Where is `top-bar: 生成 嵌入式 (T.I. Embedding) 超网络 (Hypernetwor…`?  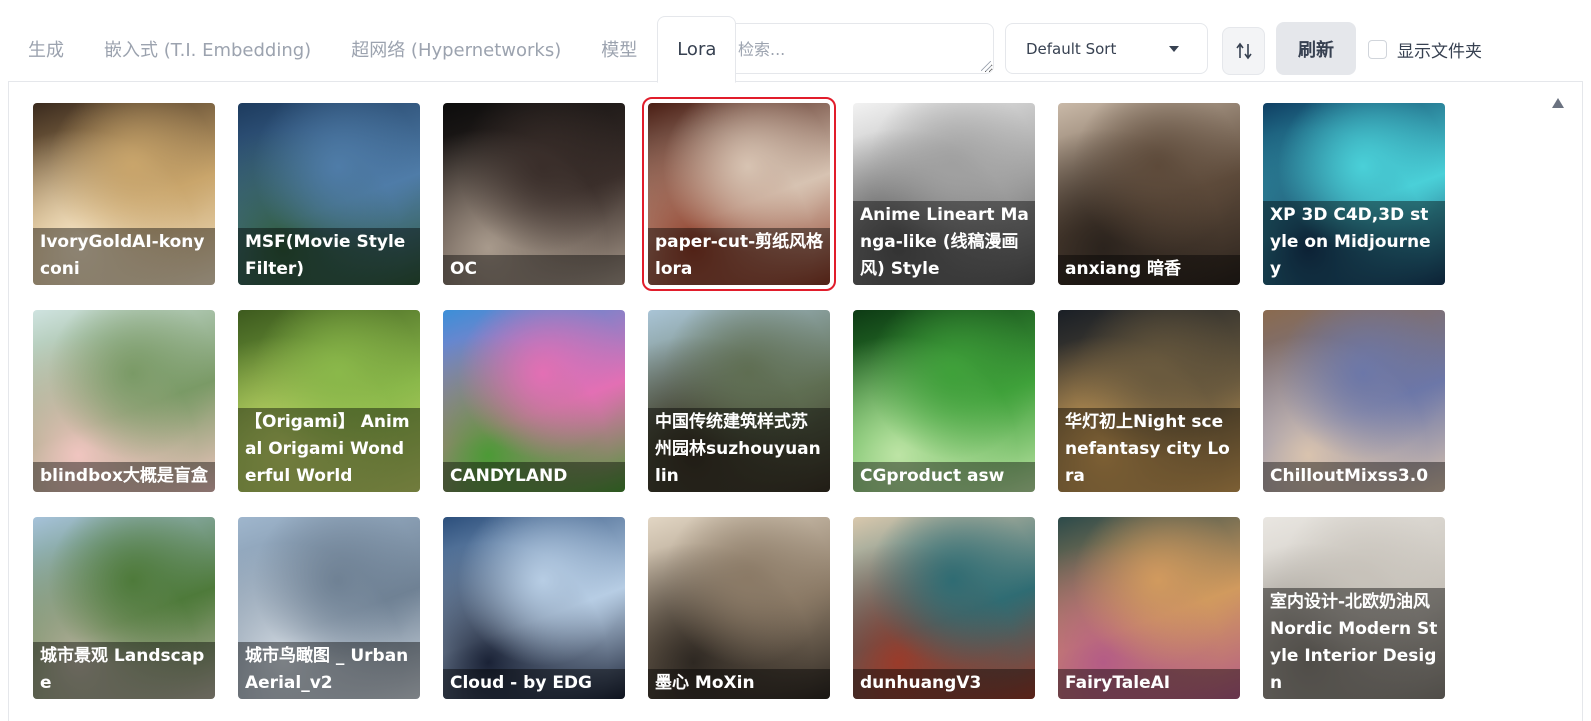
top-bar: 生成 嵌入式 (T.I. Embedding) 超网络 (Hypernetwor… is located at coordinates (795, 41).